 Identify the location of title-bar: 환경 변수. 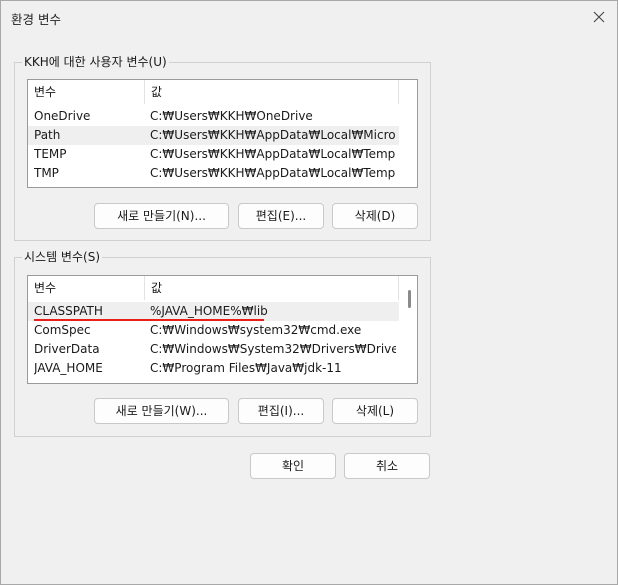
(309, 17).